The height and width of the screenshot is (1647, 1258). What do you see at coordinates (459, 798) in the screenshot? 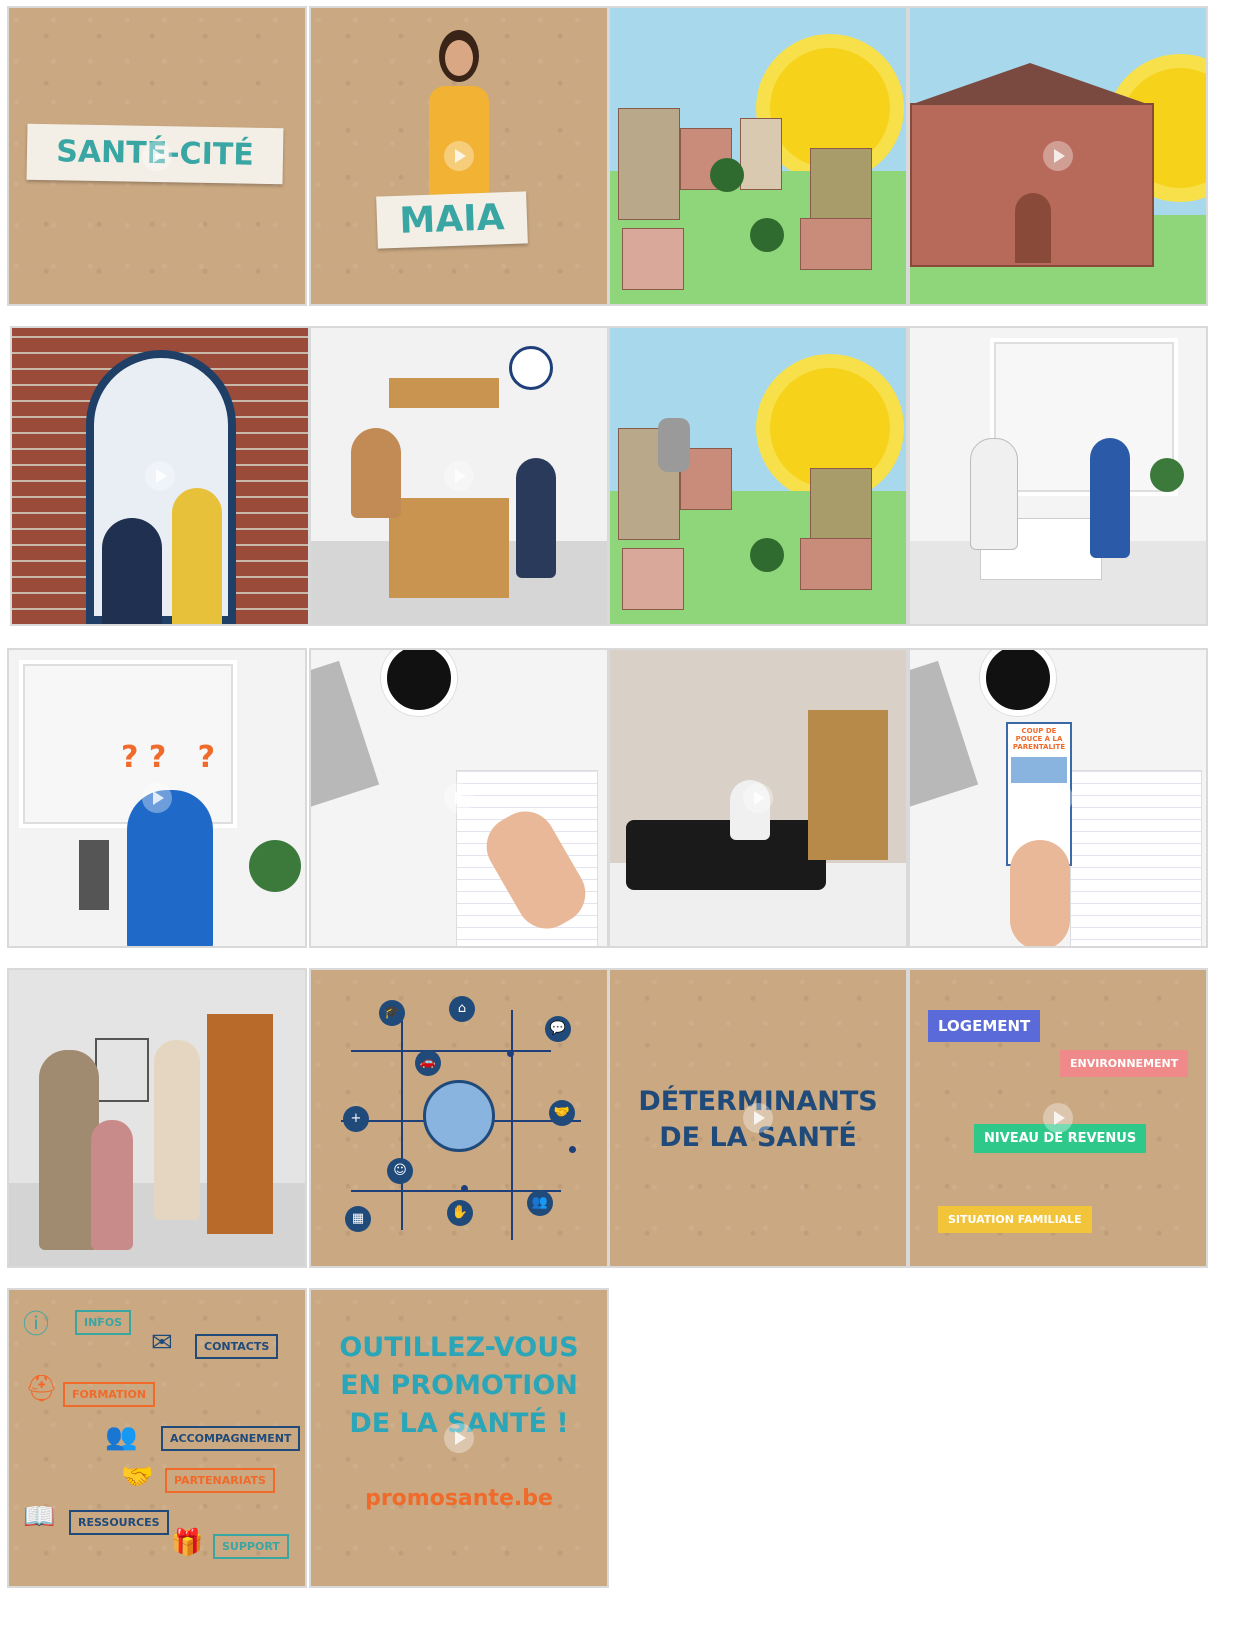
I see `thumbnail-notepad-writing` at bounding box center [459, 798].